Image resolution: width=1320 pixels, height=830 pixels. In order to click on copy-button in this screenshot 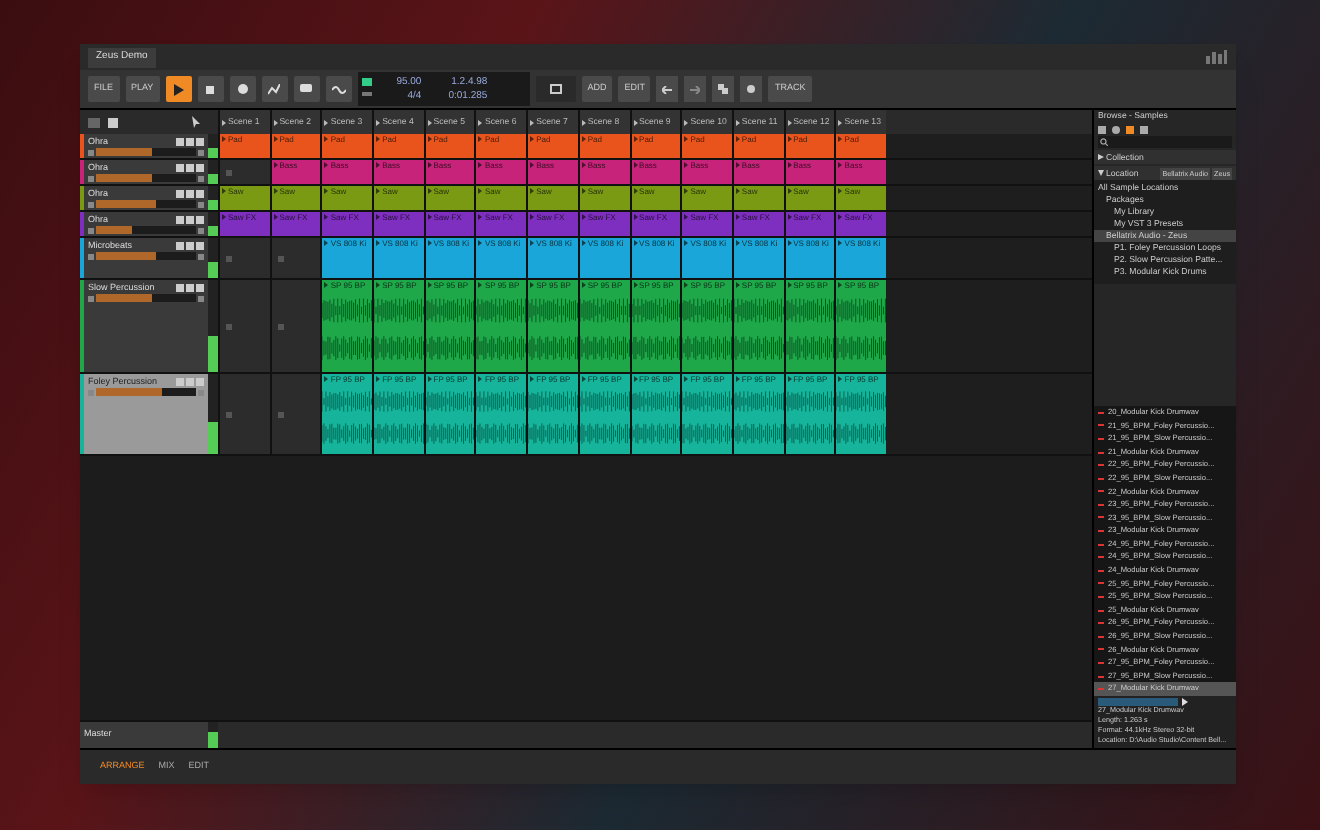, I will do `click(723, 89)`.